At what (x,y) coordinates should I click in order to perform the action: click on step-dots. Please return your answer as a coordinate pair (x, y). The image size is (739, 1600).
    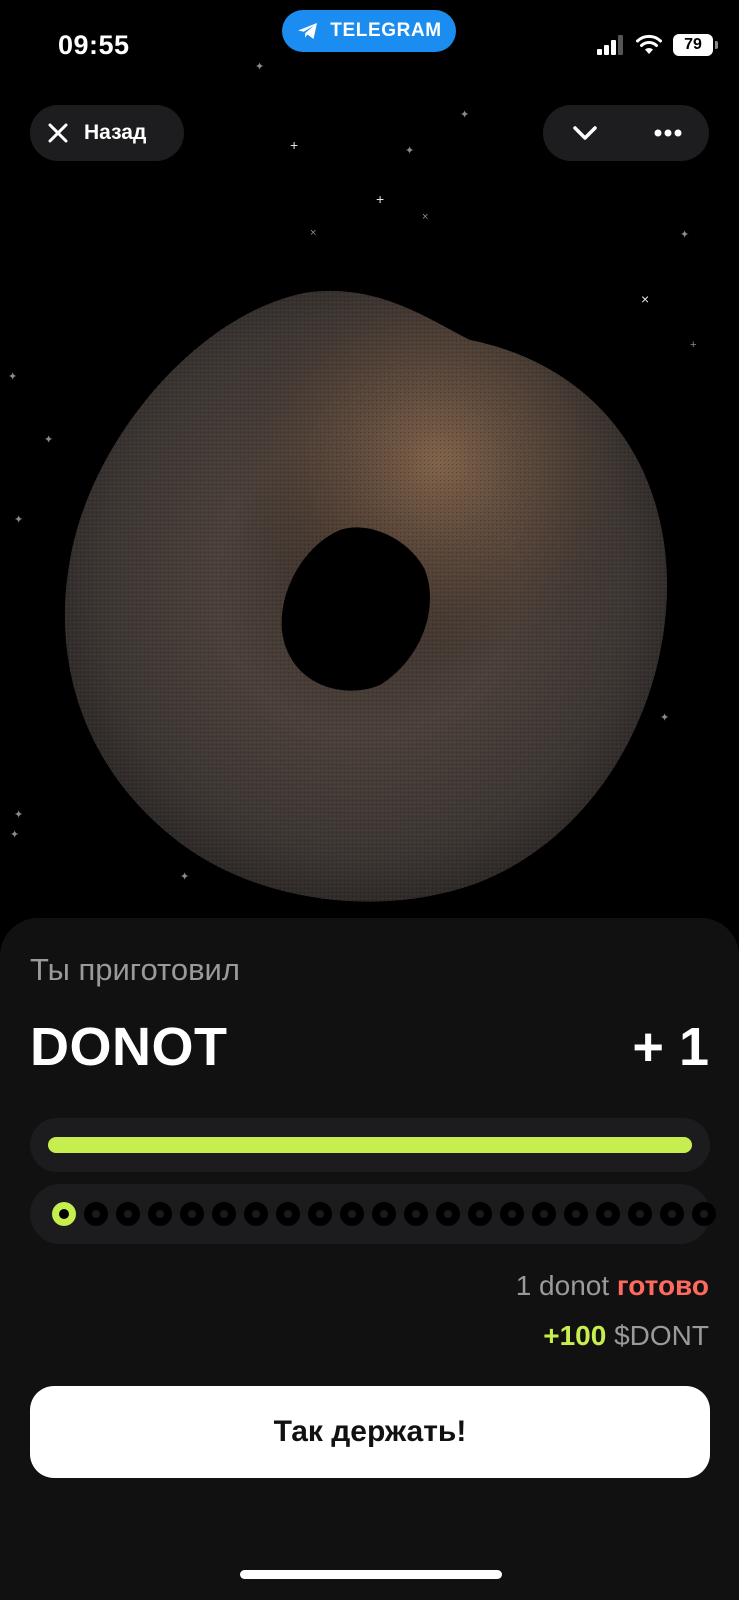
    Looking at the image, I should click on (384, 1214).